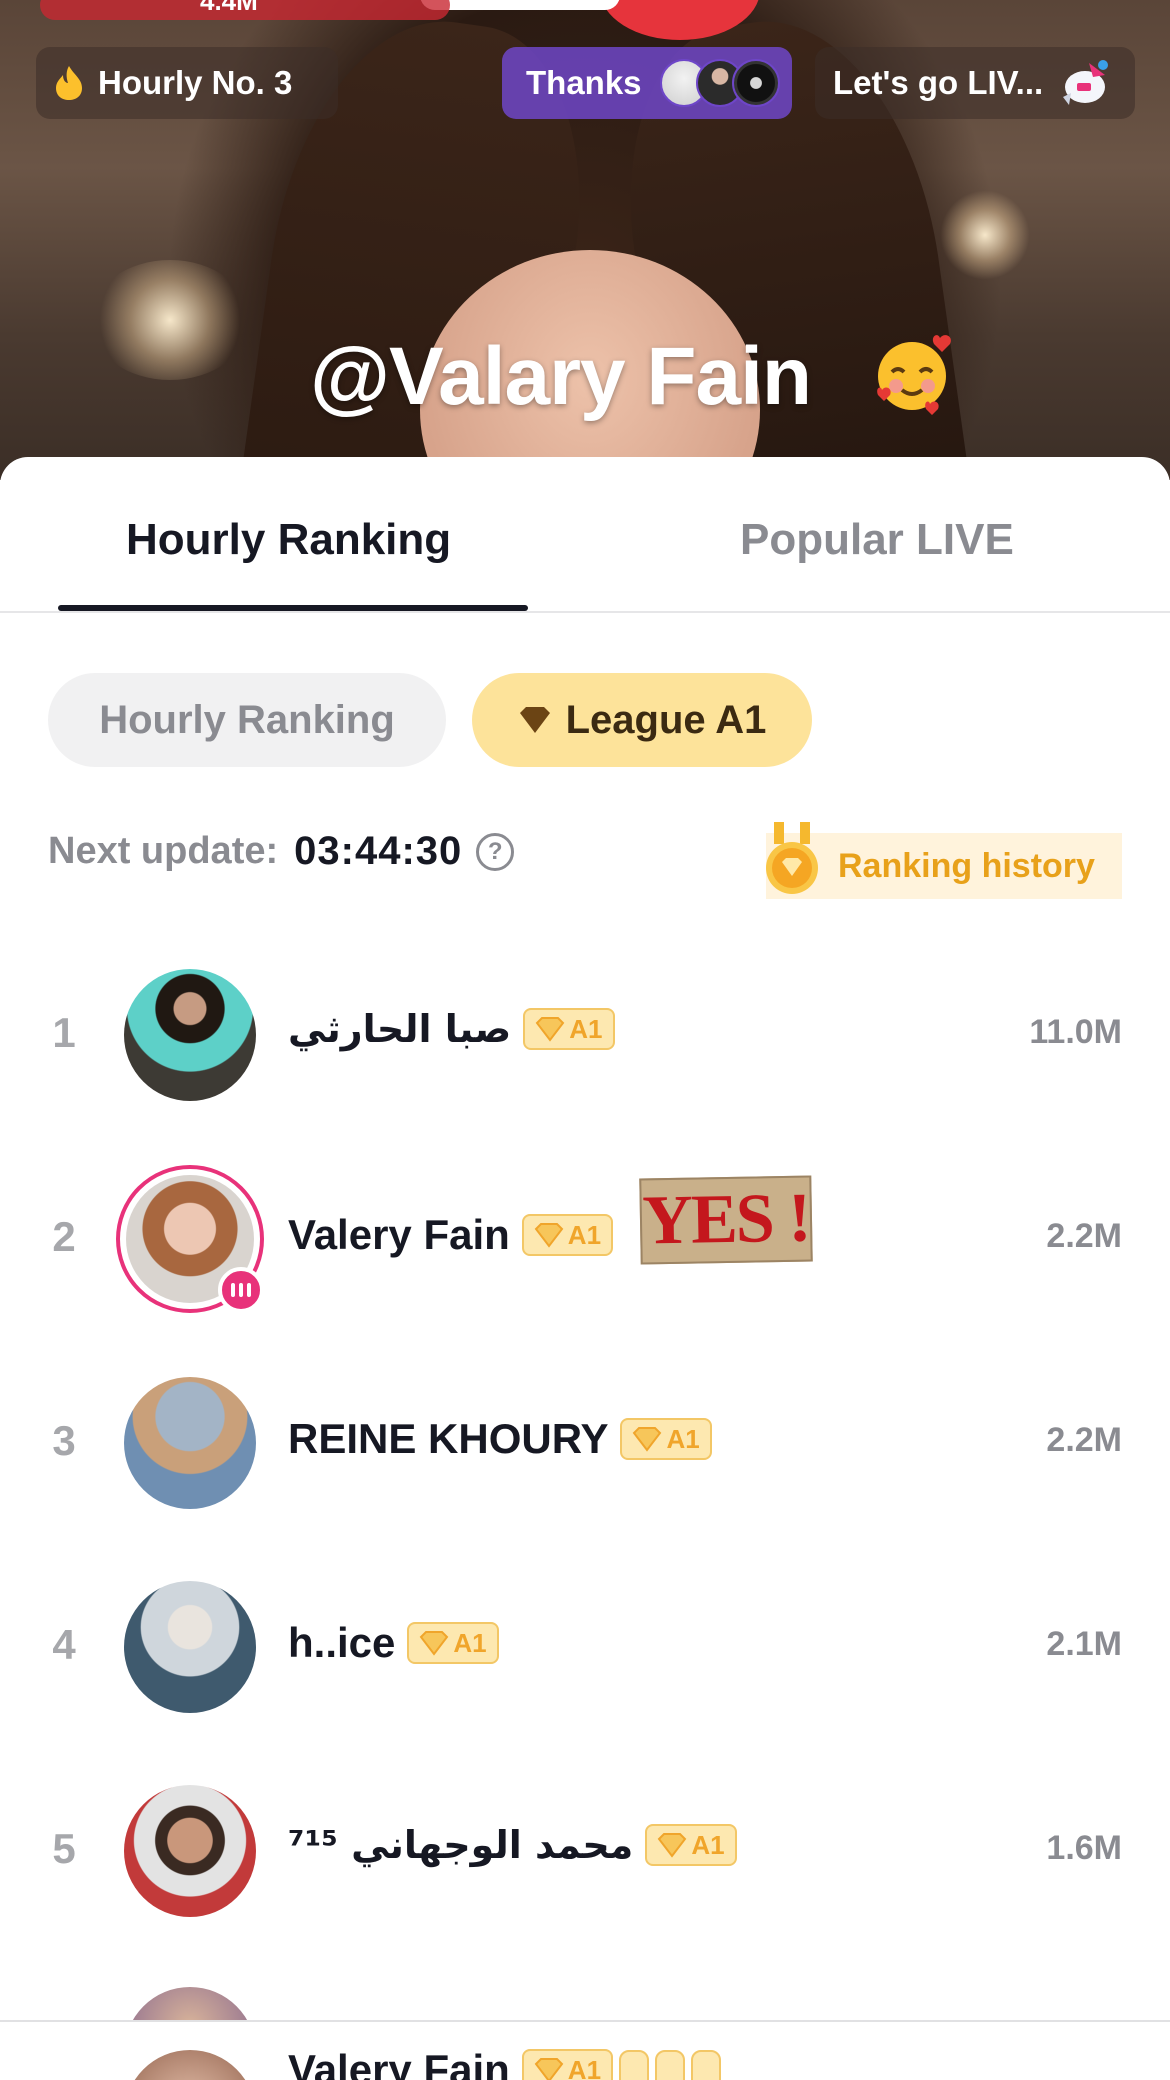 The image size is (1170, 2080). Describe the element at coordinates (247, 720) in the screenshot. I see `chip-hourly-ranking: Hourly Ranking` at that location.